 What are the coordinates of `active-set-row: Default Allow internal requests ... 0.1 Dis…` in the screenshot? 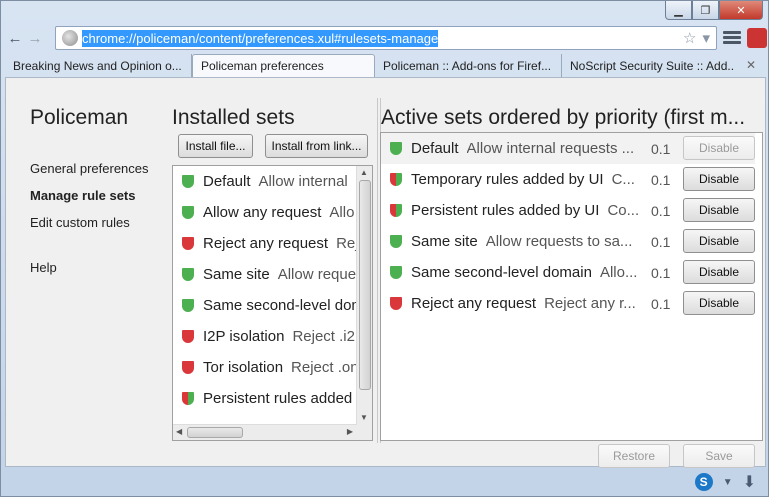 It's located at (568, 148).